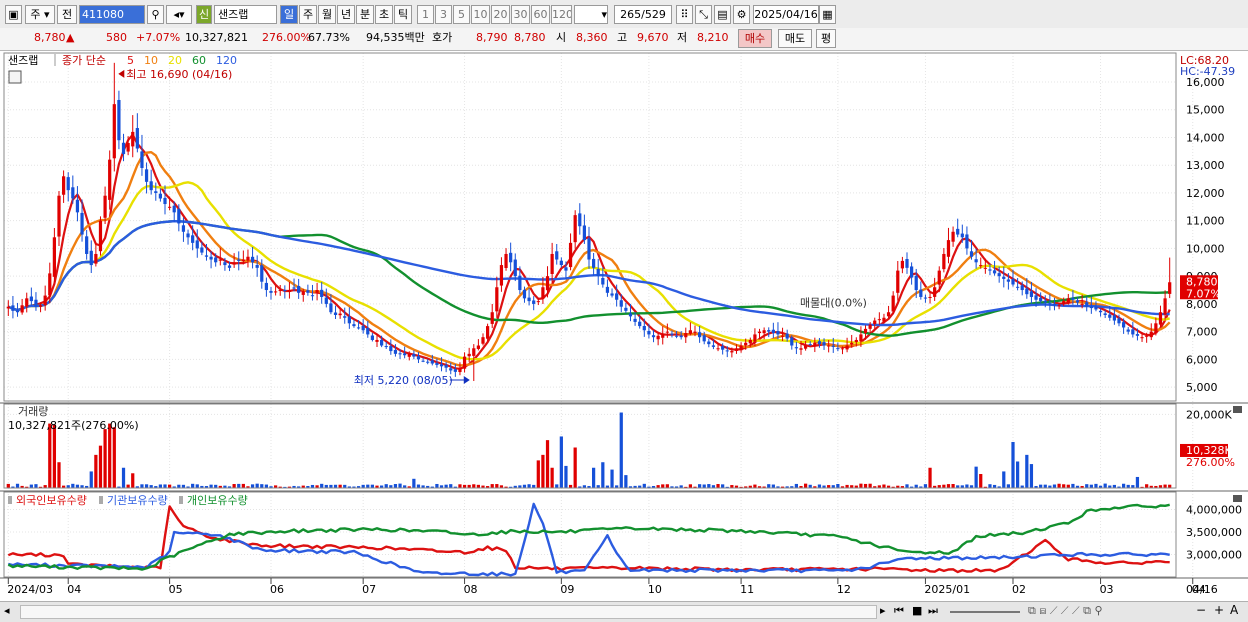 The height and width of the screenshot is (622, 1248). Describe the element at coordinates (827, 14) in the screenshot. I see `calendar-icon: ▦` at that location.